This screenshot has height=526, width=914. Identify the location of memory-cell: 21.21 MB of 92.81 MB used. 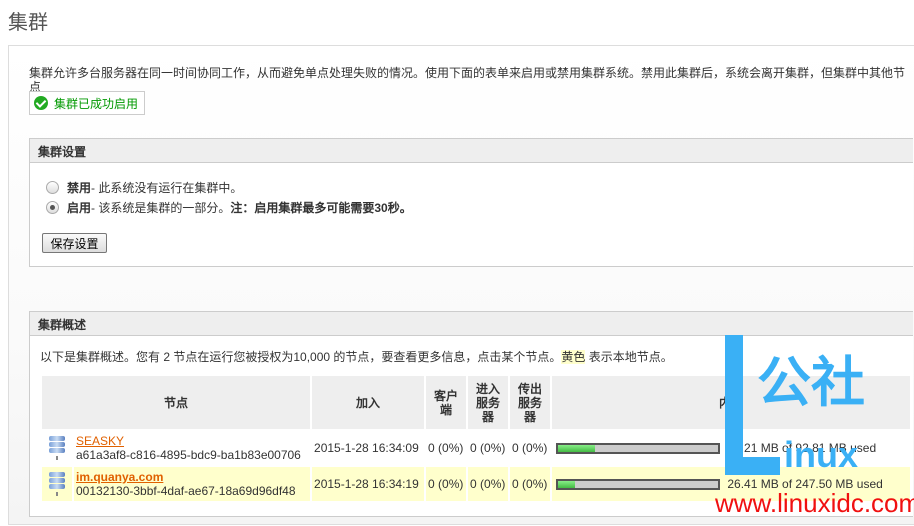
(731, 448).